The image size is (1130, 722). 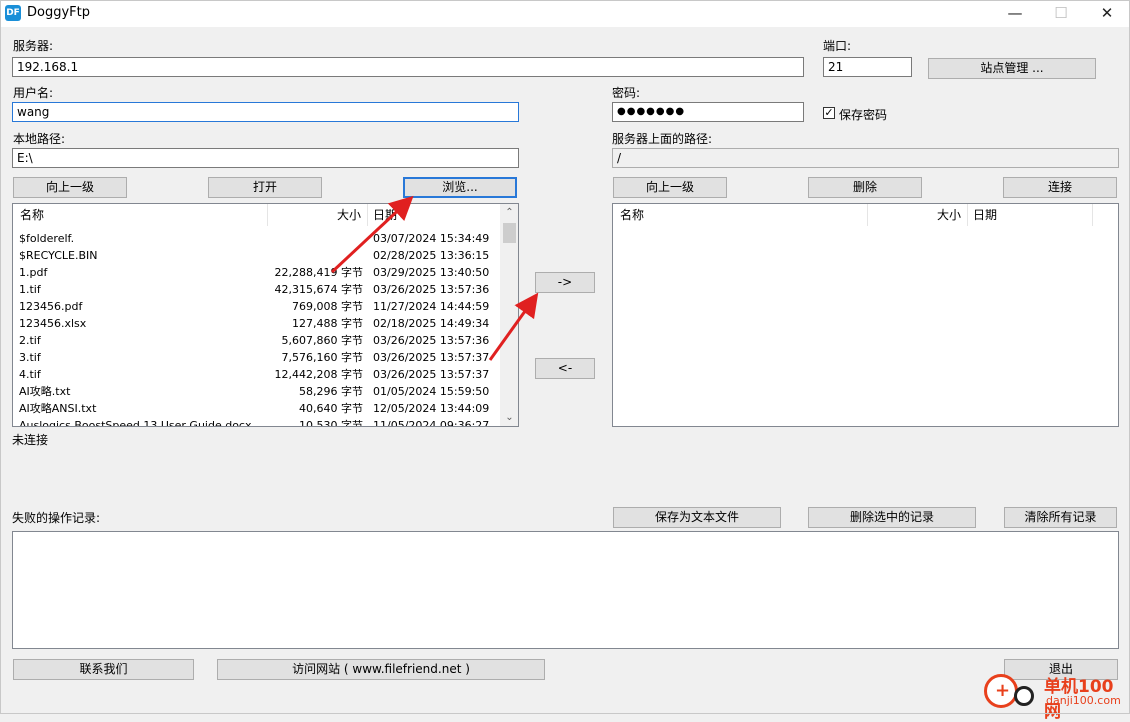 What do you see at coordinates (513, 326) in the screenshot?
I see `annotation-arrow-upload` at bounding box center [513, 326].